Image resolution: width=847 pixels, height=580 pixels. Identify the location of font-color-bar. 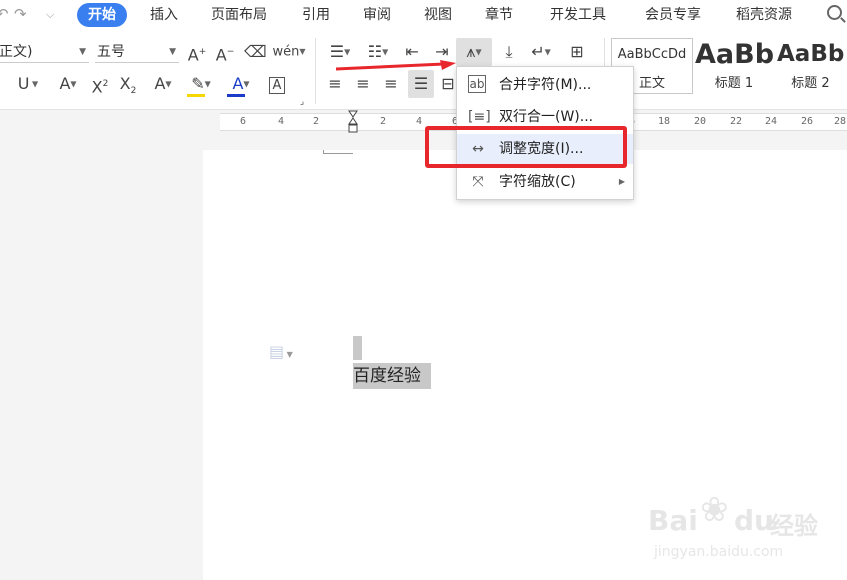
(236, 95).